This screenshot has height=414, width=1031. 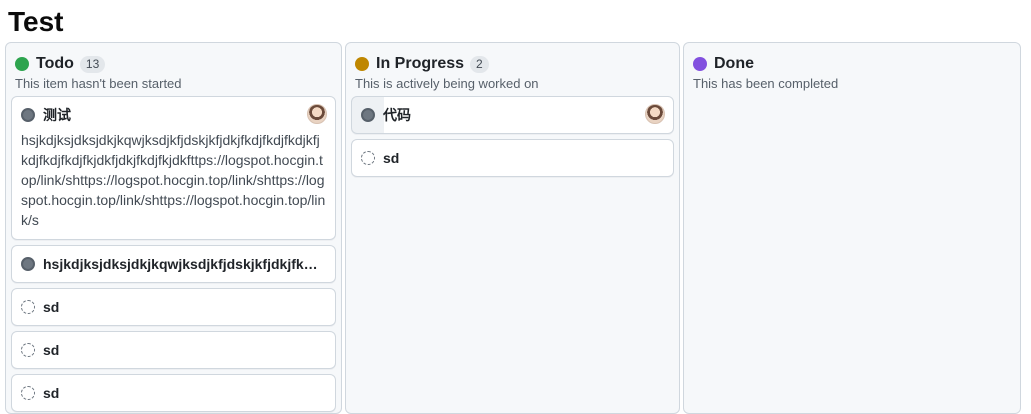 What do you see at coordinates (36, 21) in the screenshot?
I see `board-title: Test` at bounding box center [36, 21].